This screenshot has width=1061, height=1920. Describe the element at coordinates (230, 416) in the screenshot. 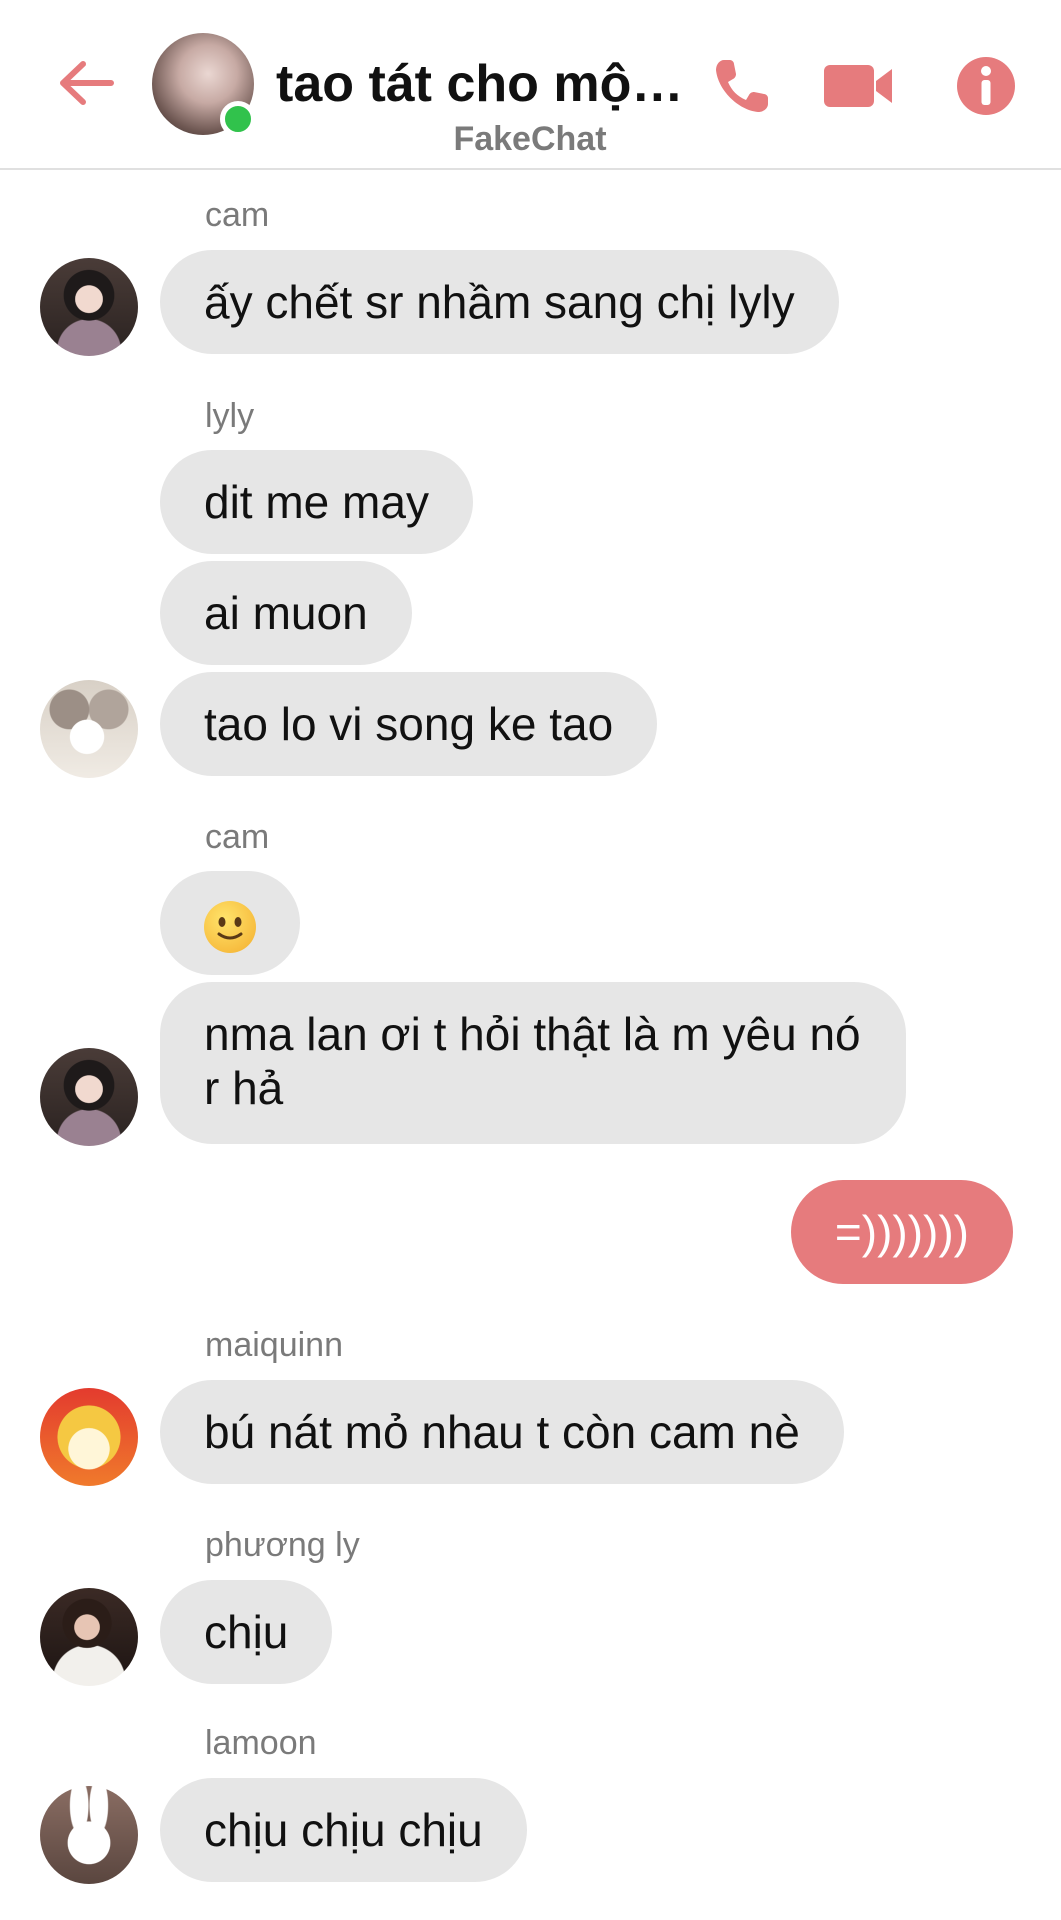

I see `sender-name: lyly` at that location.